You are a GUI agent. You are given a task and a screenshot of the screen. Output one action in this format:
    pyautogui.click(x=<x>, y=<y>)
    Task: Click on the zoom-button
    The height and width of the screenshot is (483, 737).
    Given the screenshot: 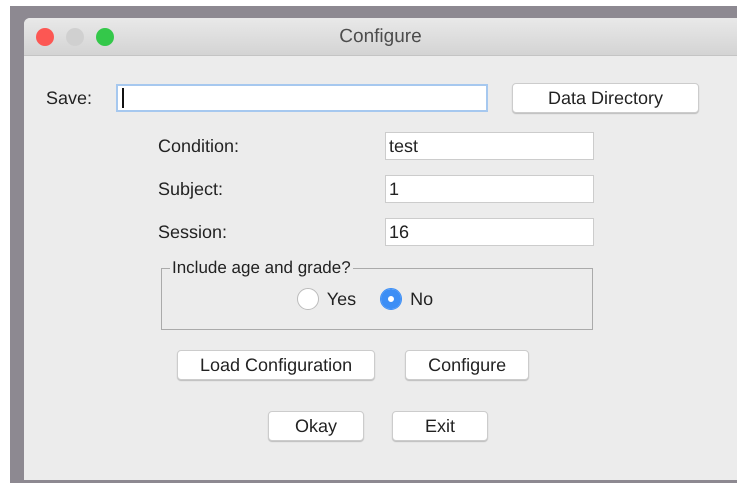 What is the action you would take?
    pyautogui.click(x=105, y=37)
    